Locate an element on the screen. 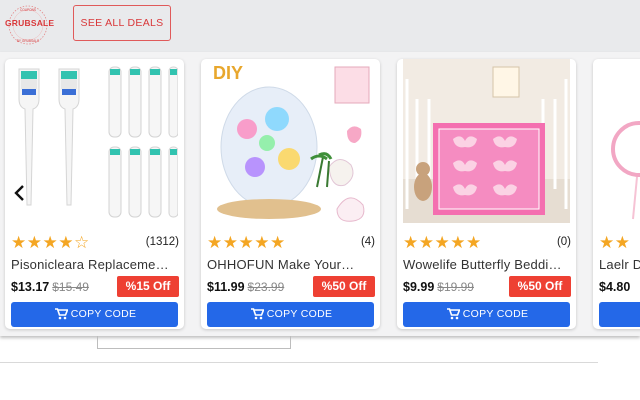 The width and height of the screenshot is (640, 400). stars: ★★★★☆ is located at coordinates (50, 242).